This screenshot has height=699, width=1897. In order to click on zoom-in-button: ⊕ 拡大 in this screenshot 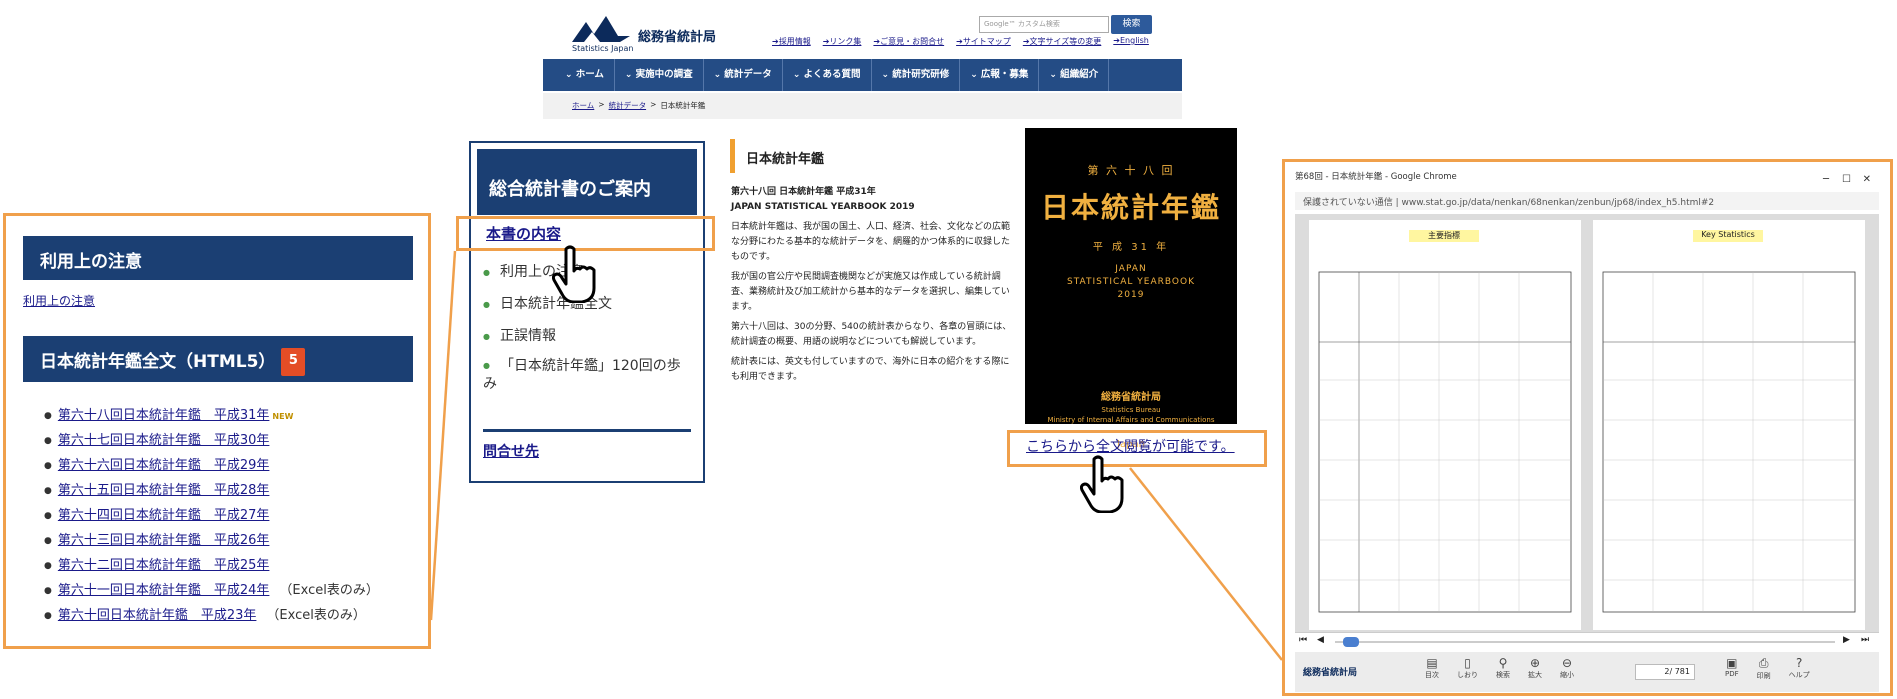, I will do `click(1535, 668)`.